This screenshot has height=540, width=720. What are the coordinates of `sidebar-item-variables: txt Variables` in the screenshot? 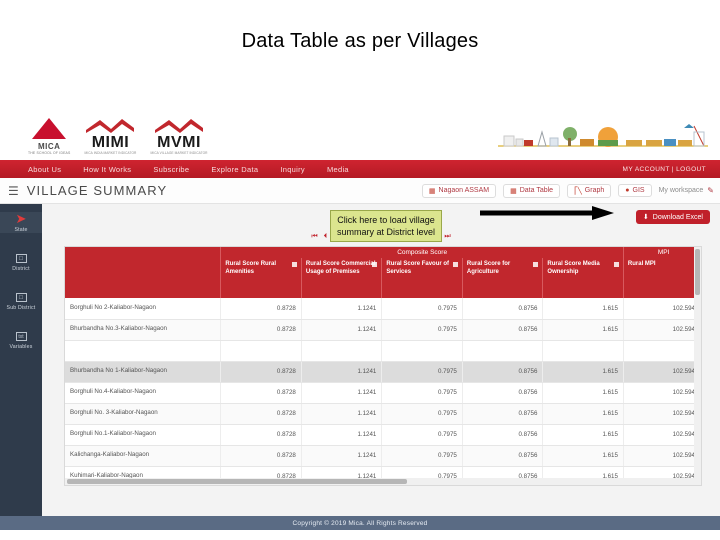 It's located at (21, 337).